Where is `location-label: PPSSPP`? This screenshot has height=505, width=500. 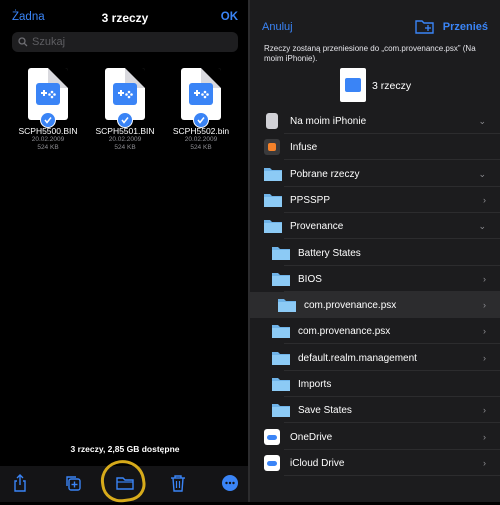
location-label: PPSSPP is located at coordinates (310, 200).